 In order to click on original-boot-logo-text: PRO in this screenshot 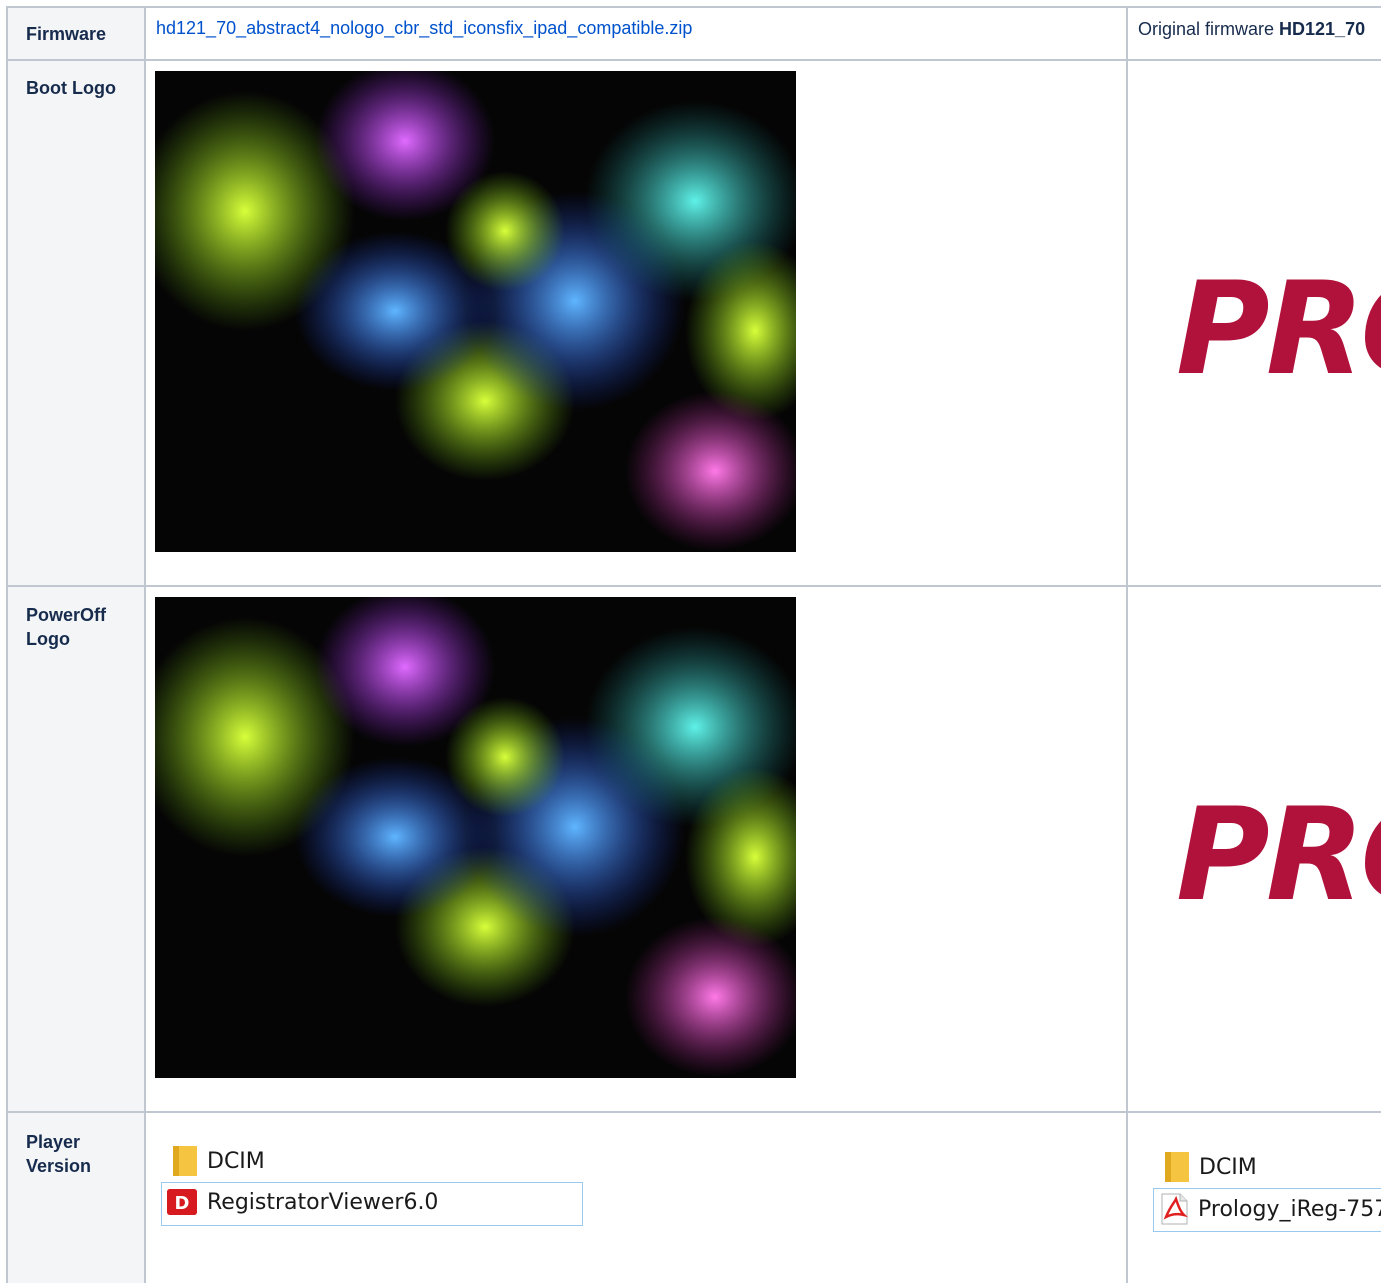, I will do `click(1278, 329)`.